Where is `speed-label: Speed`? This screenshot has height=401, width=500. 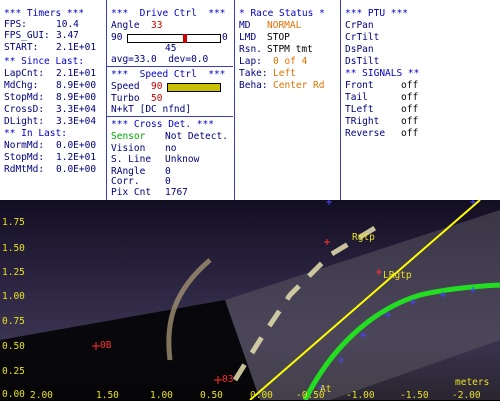
speed-label: Speed is located at coordinates (125, 86).